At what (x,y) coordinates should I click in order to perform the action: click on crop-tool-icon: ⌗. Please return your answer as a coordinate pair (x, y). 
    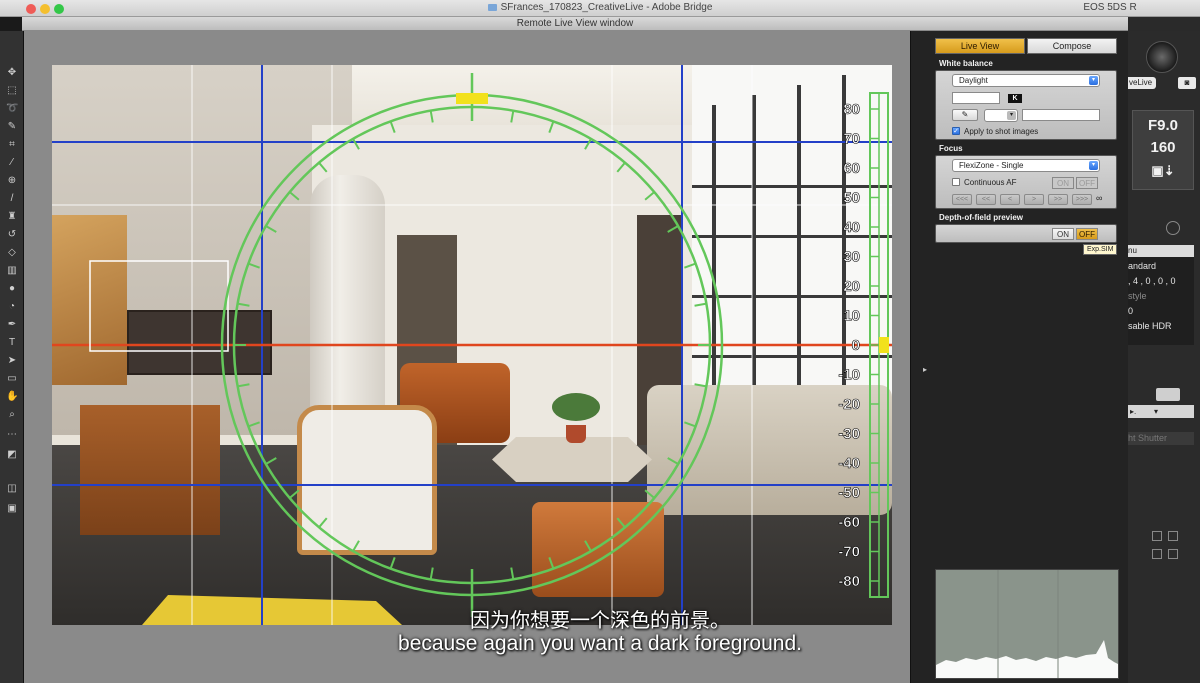
    Looking at the image, I should click on (12, 145).